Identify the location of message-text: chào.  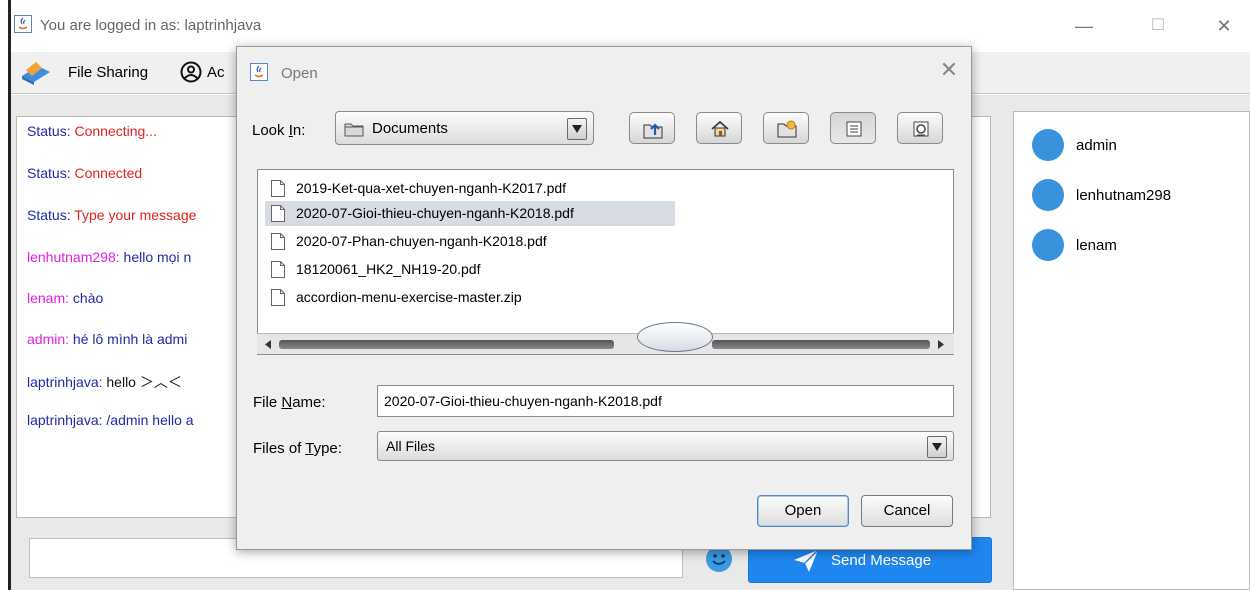
(88, 298).